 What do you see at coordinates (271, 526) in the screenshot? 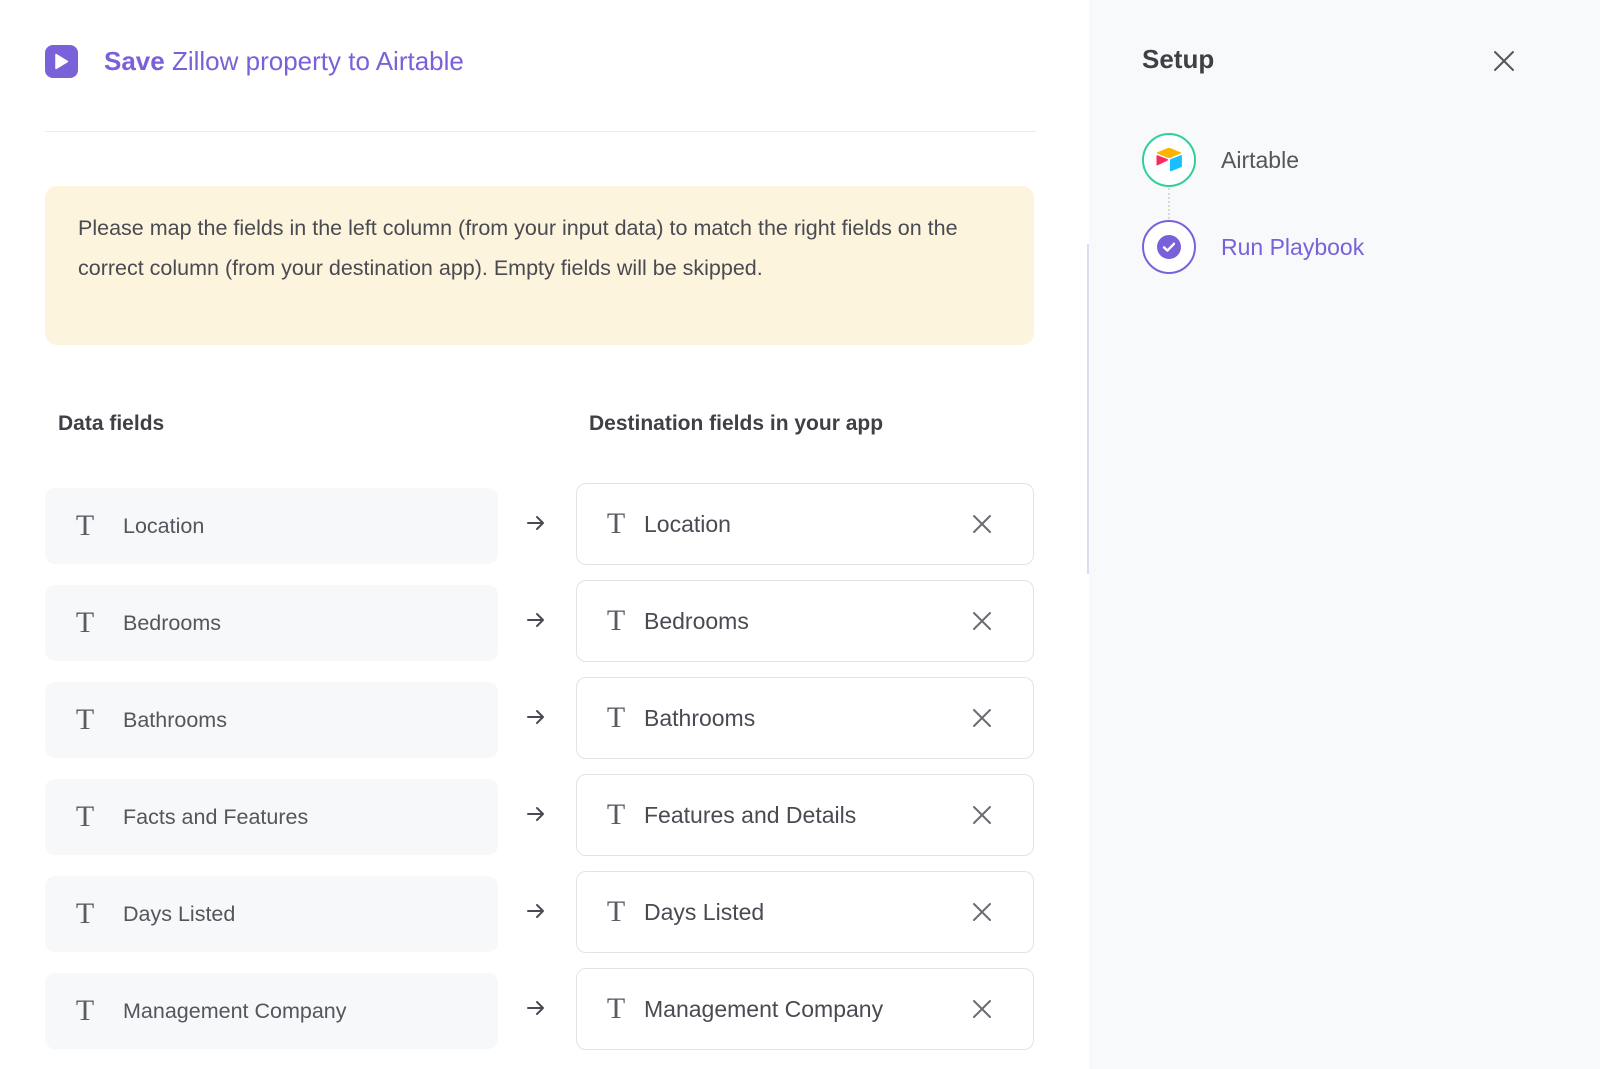
I see `source-field: T Location` at bounding box center [271, 526].